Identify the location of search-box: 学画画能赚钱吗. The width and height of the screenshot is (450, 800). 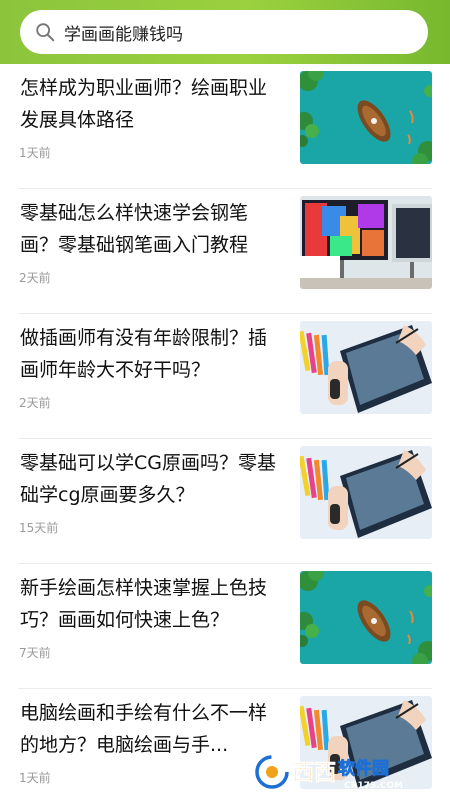
(224, 32).